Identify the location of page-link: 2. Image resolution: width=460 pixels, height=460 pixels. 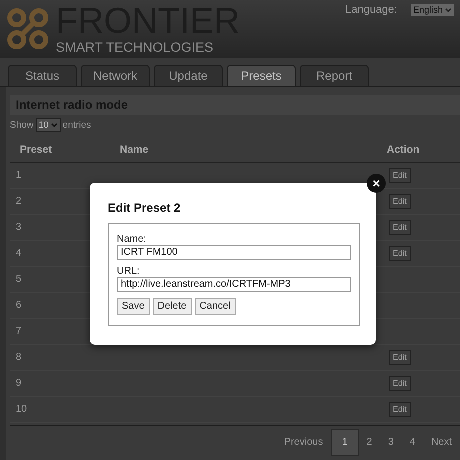
(369, 442).